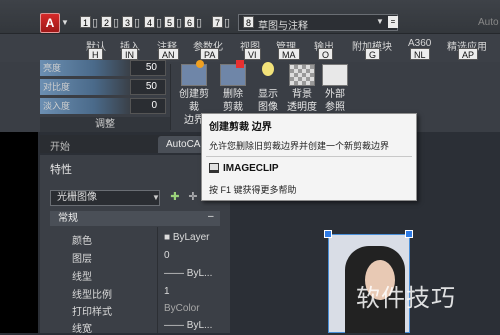 The height and width of the screenshot is (335, 500). Describe the element at coordinates (488, 22) in the screenshot. I see `window-title: Auto` at that location.